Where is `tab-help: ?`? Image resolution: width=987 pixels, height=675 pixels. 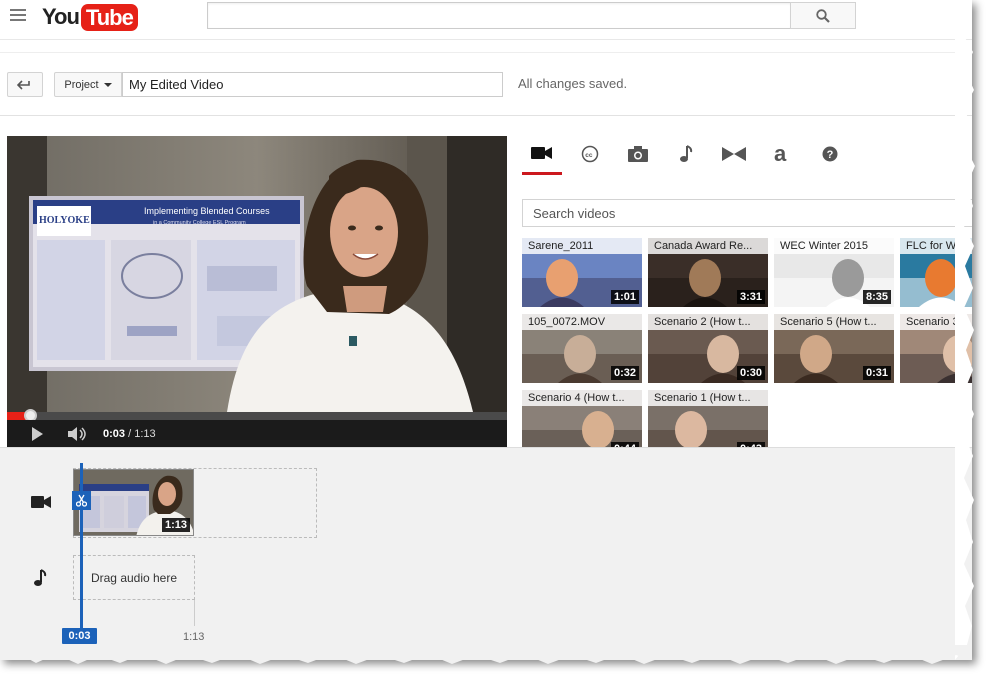 tab-help: ? is located at coordinates (830, 155).